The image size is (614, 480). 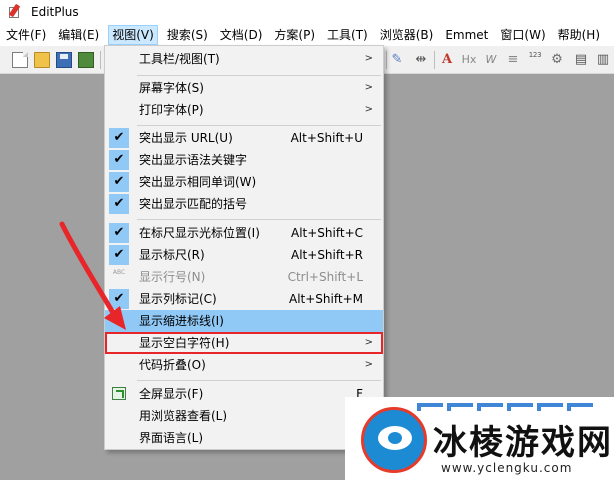 What do you see at coordinates (244, 182) in the screenshot?
I see `menu-item-highlight-same-word: ✔ 突出显示相同单词(W)` at bounding box center [244, 182].